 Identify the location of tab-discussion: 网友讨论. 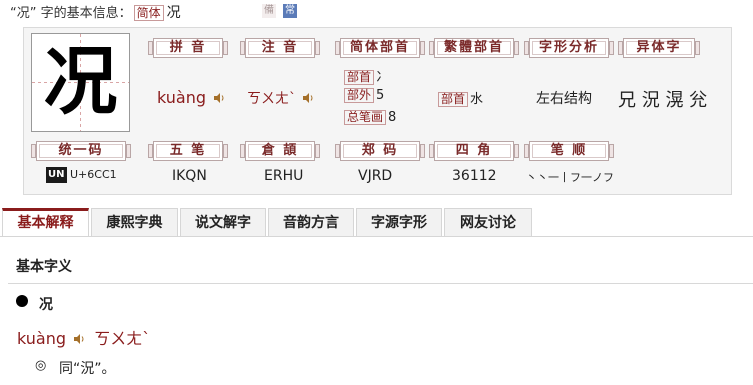
(488, 222).